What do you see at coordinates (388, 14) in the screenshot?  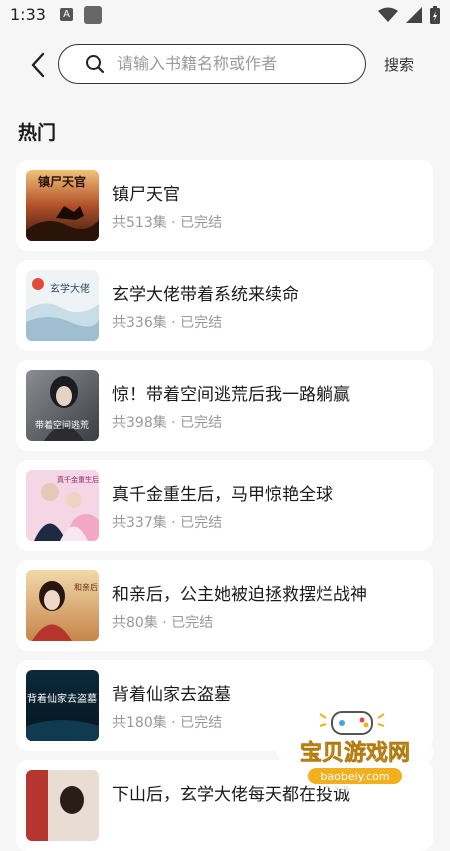 I see `wifi-icon` at bounding box center [388, 14].